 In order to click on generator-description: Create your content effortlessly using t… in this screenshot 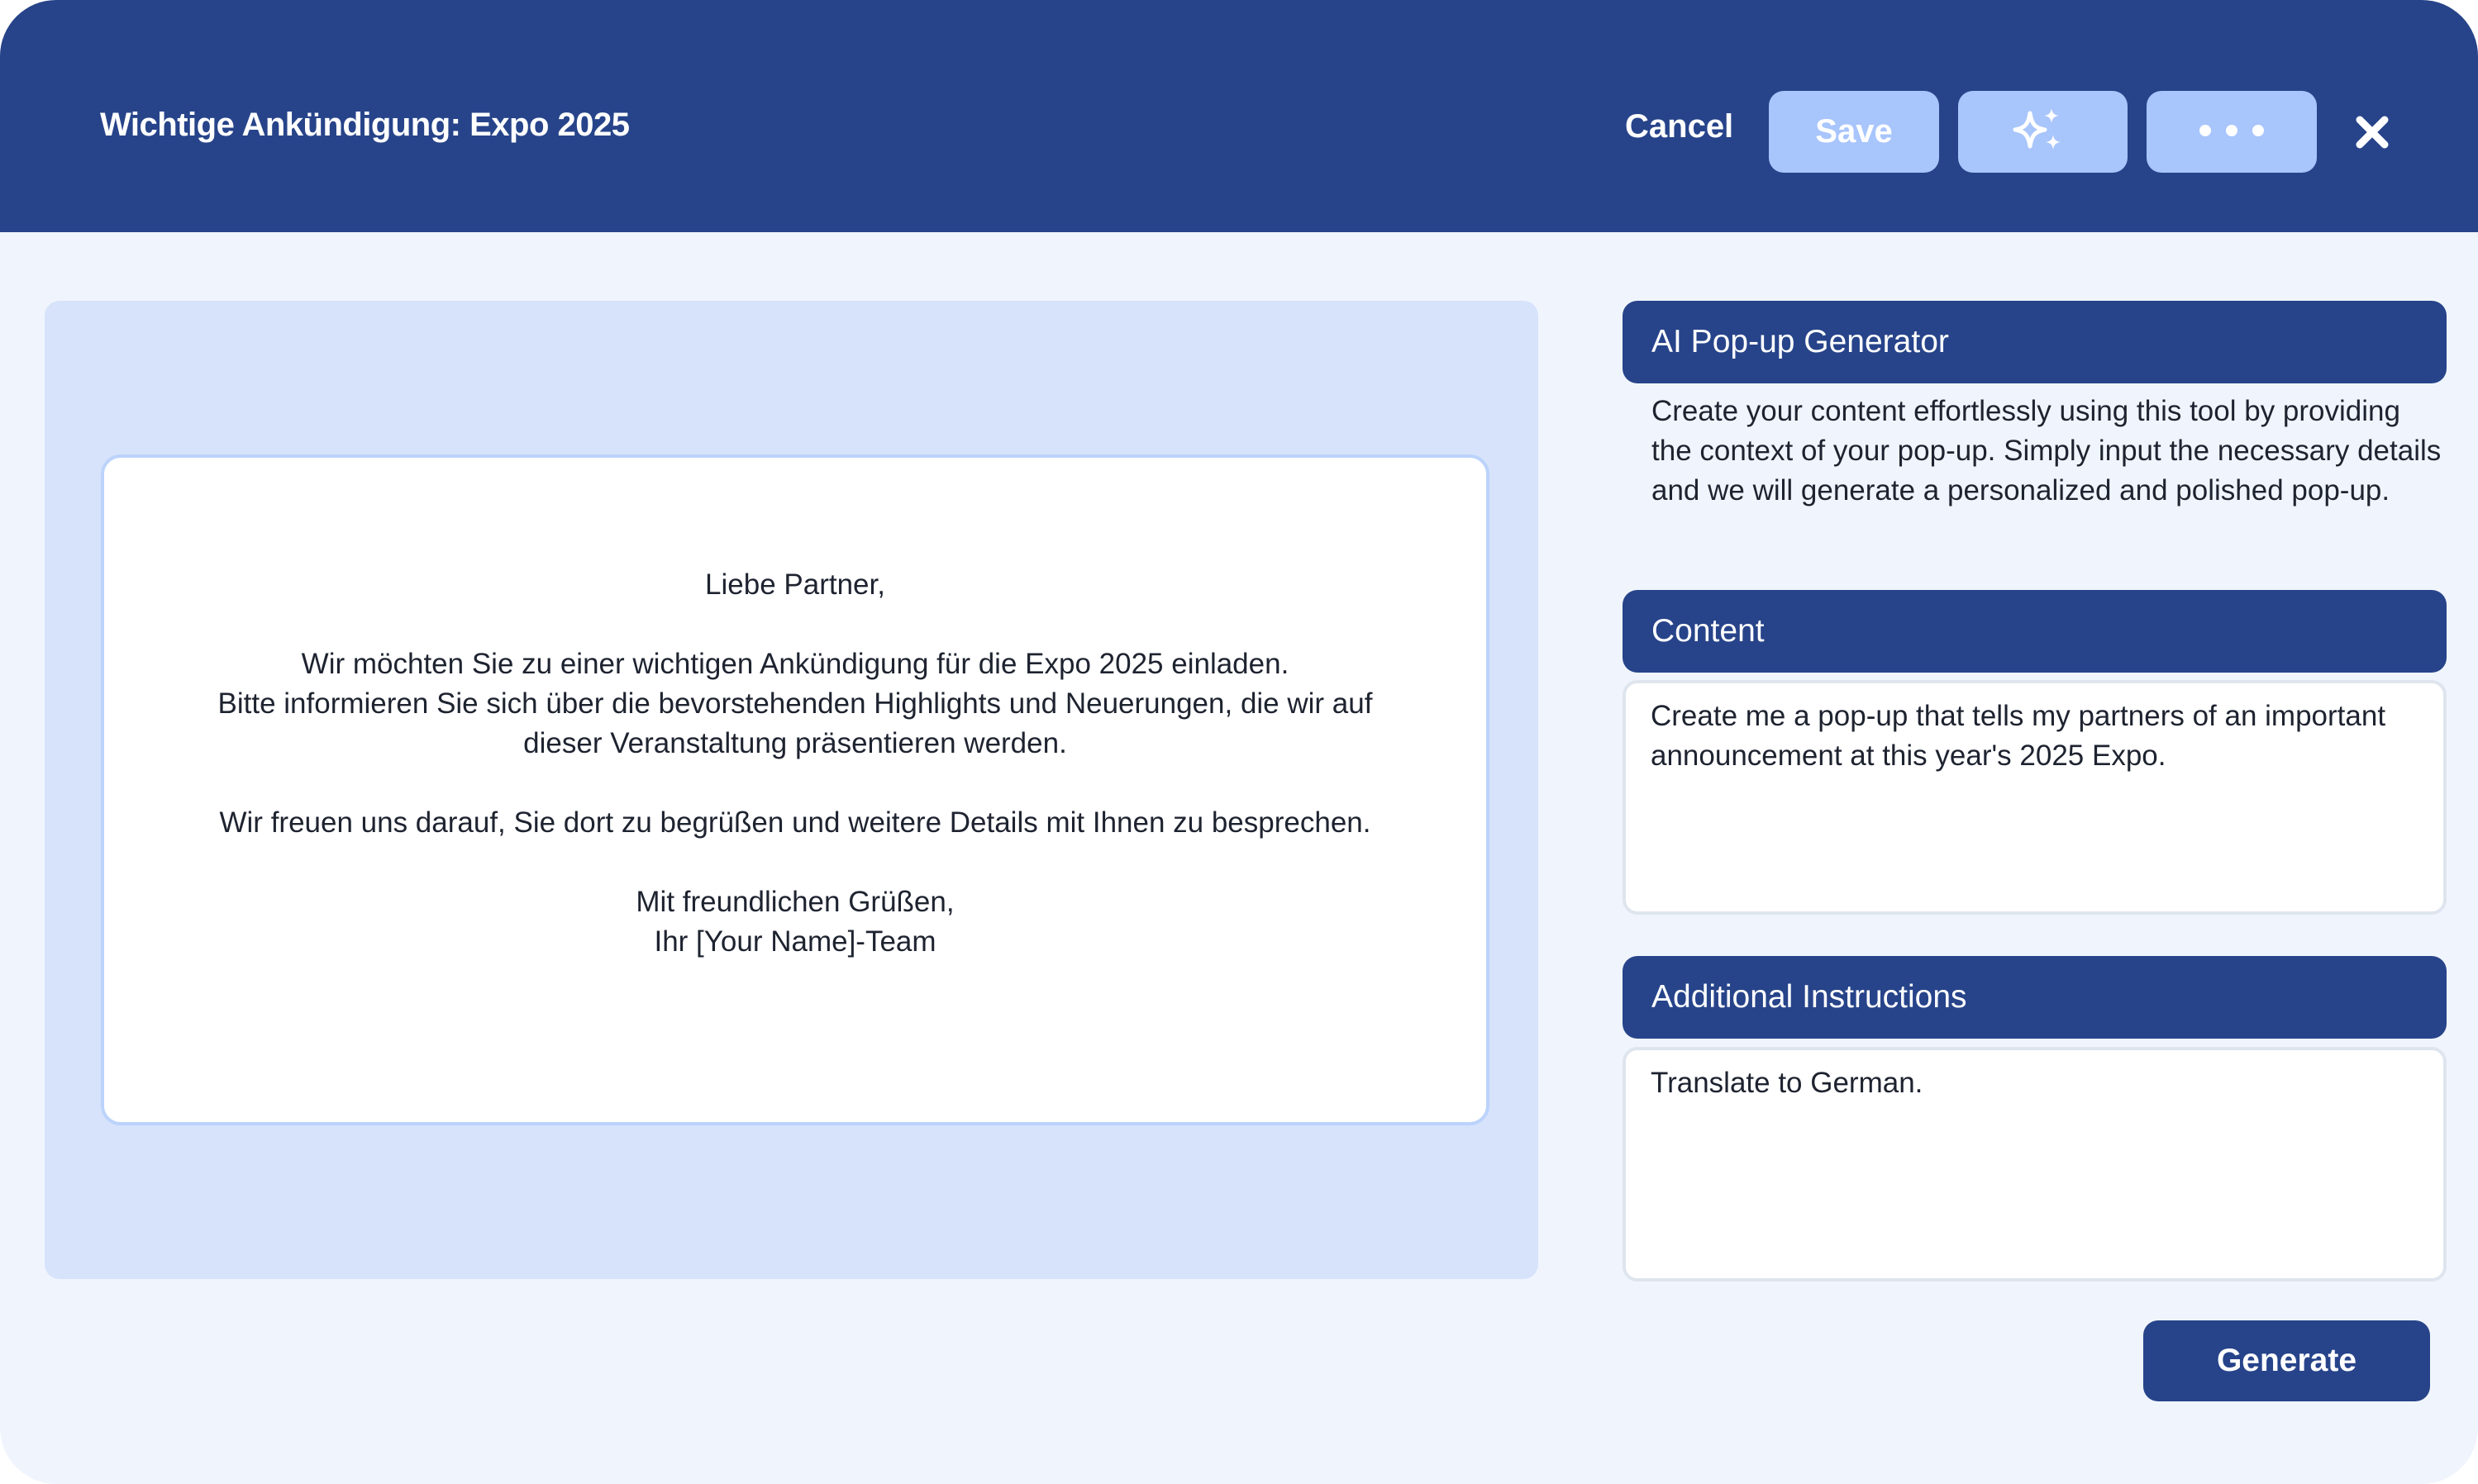, I will do `click(2046, 451)`.